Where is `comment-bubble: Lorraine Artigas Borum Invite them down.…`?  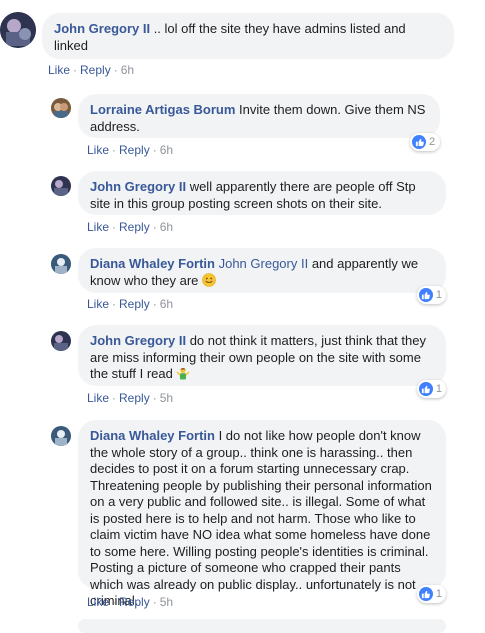
comment-bubble: Lorraine Artigas Borum Invite them down.… is located at coordinates (259, 116).